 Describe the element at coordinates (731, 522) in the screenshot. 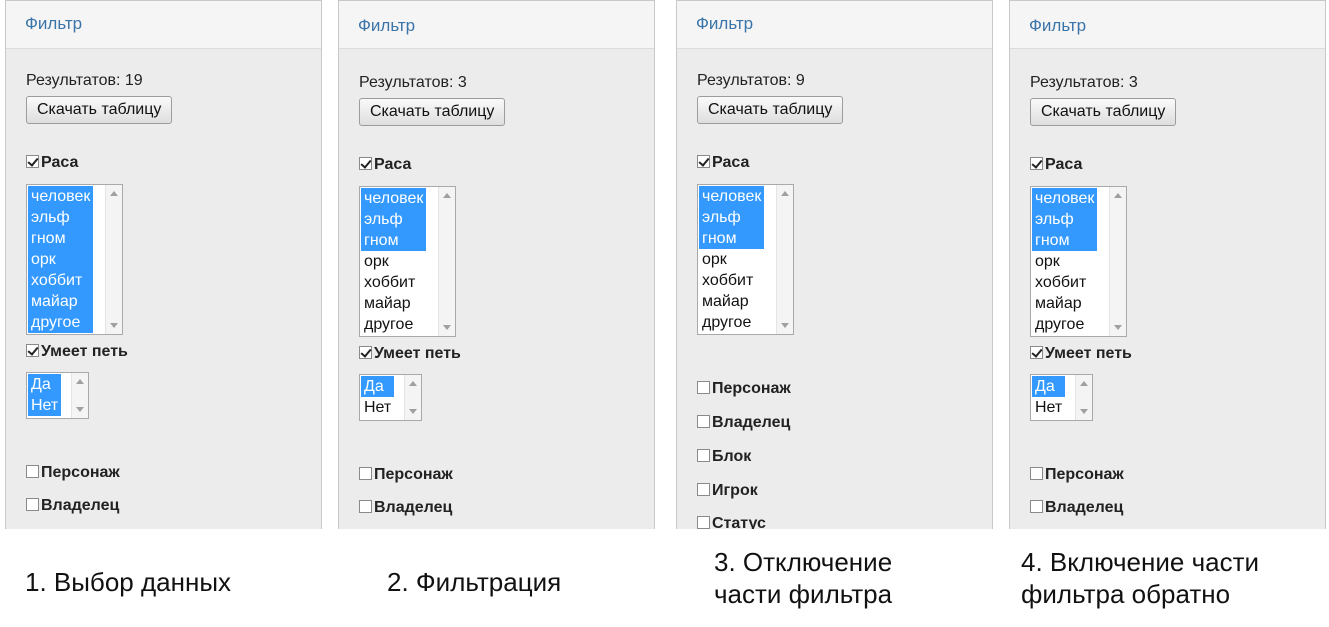

I see `filter-toggle-status: Статус` at that location.